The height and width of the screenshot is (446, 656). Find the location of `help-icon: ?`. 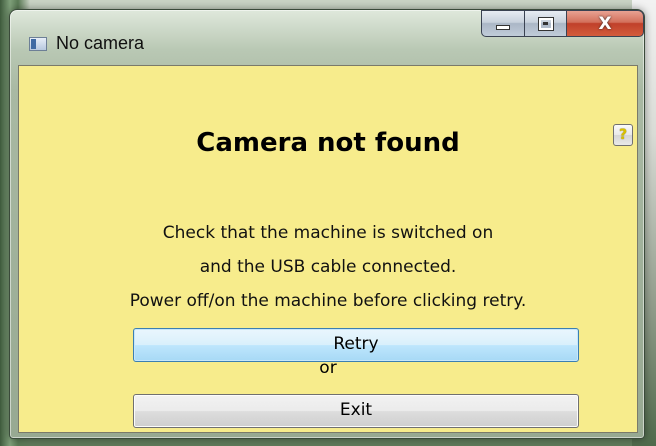

help-icon: ? is located at coordinates (623, 135).